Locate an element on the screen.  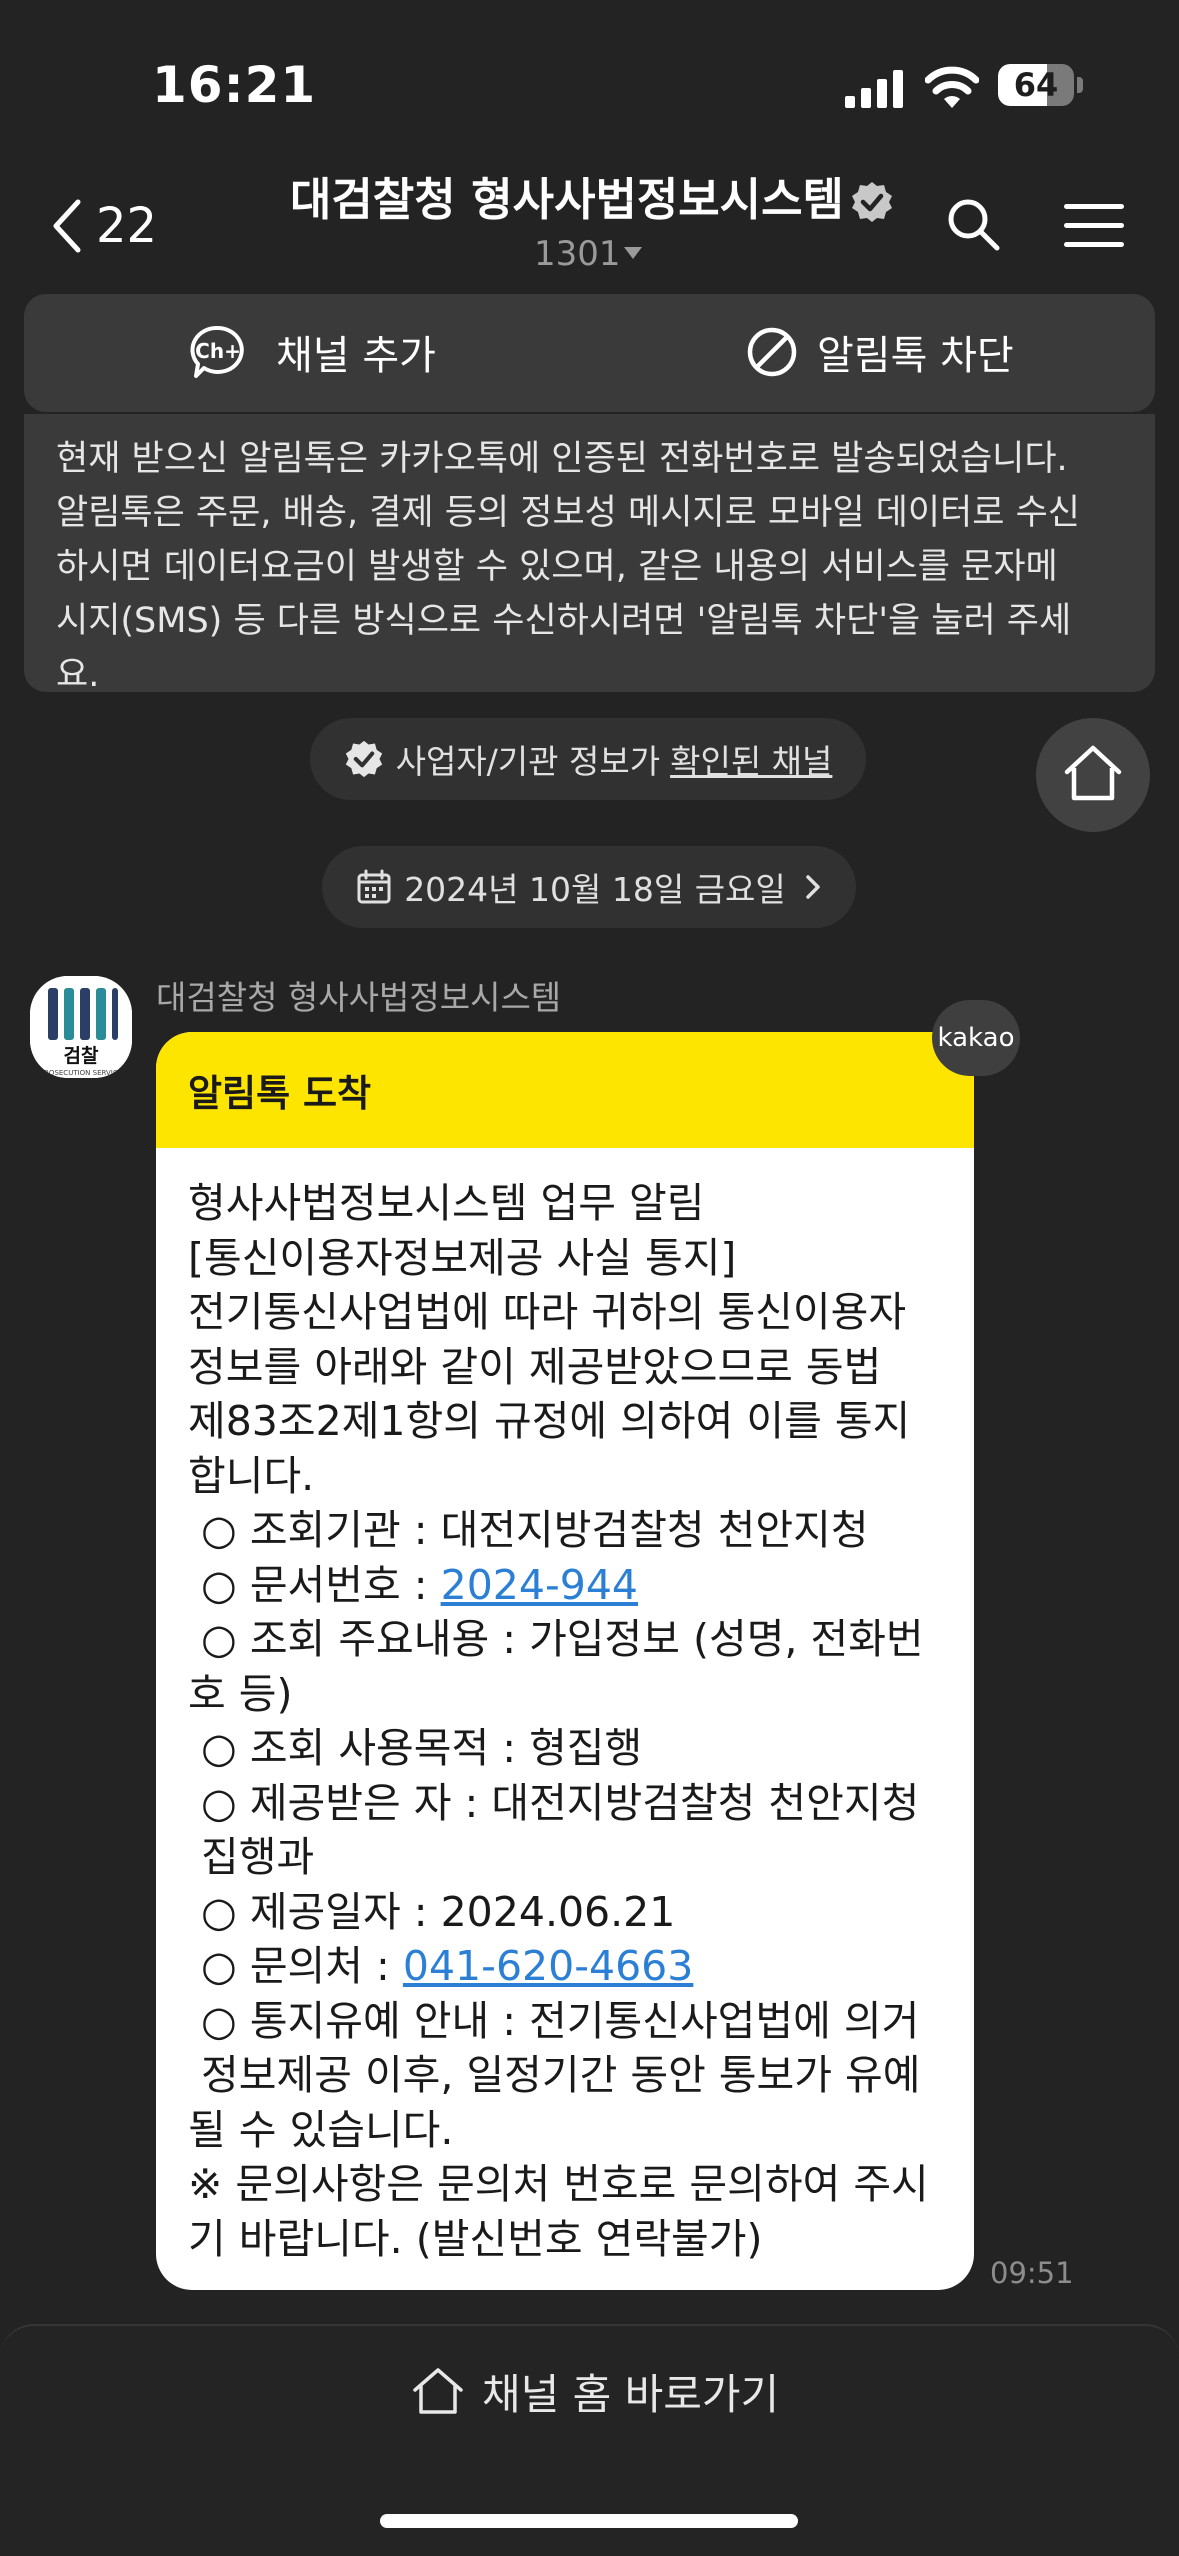
message-line: 기 바랍니다. (발신번호 연락불가) is located at coordinates (475, 2238).